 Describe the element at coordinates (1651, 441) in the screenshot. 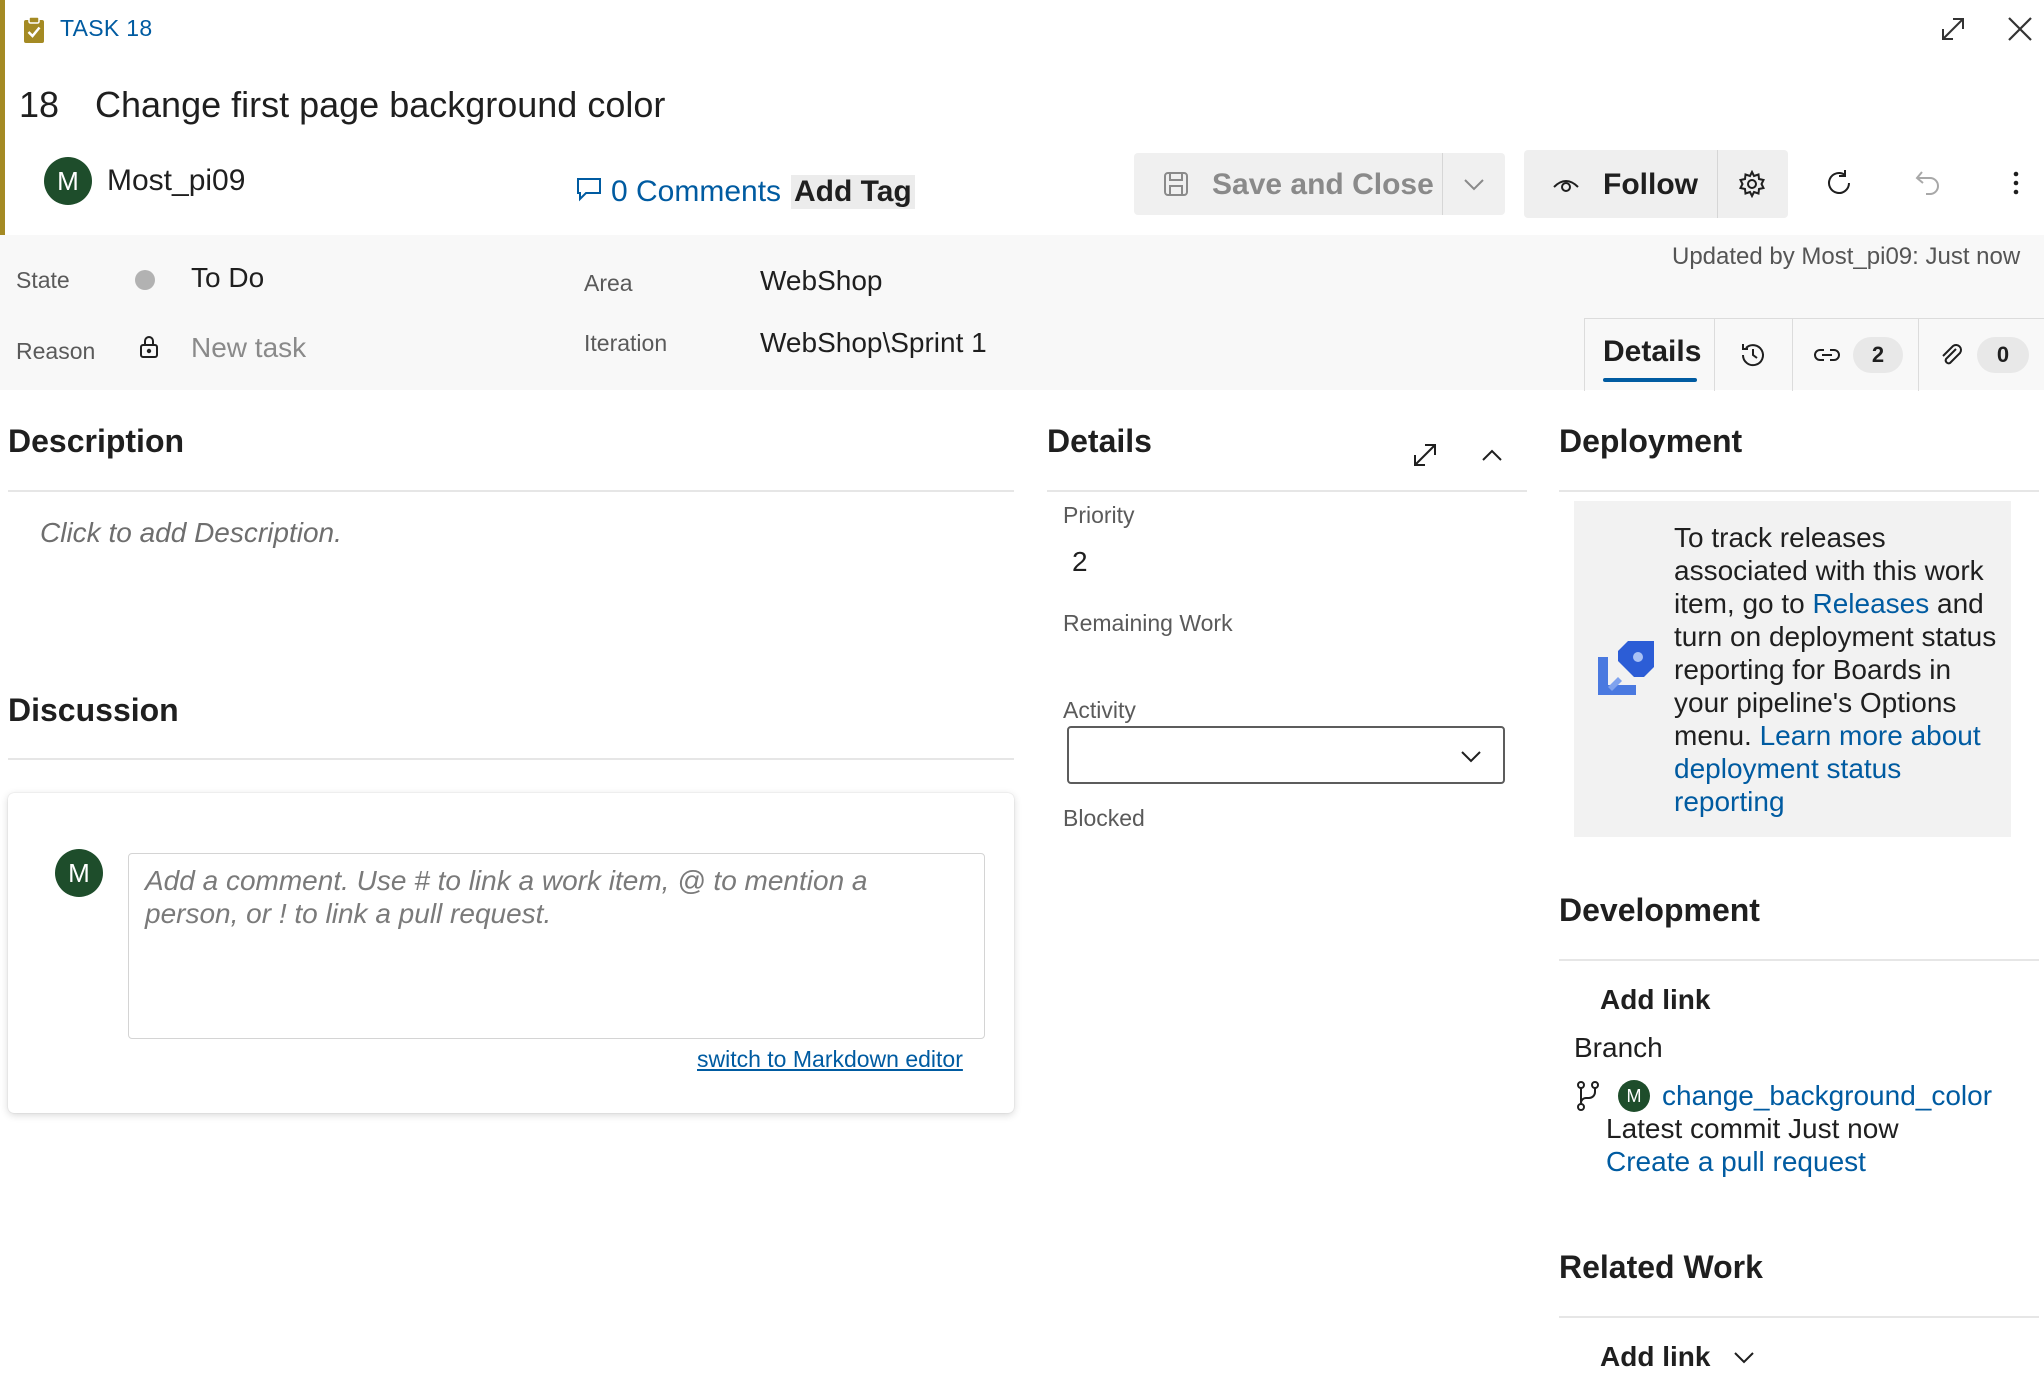

I see `deployment-title: Deployment` at that location.